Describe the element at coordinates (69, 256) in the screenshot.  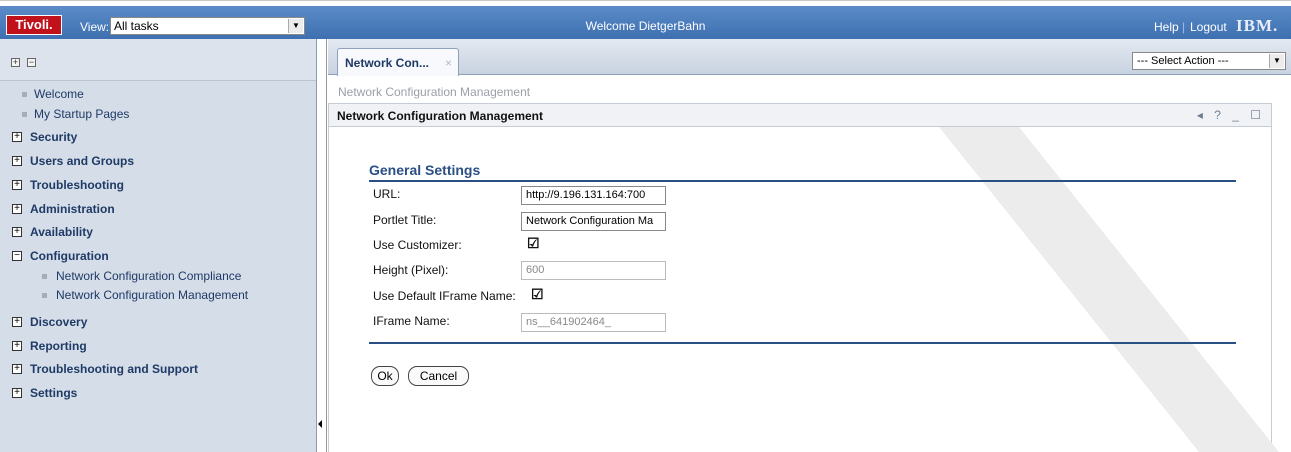
I see `sidebar-item-label: Configuration` at that location.